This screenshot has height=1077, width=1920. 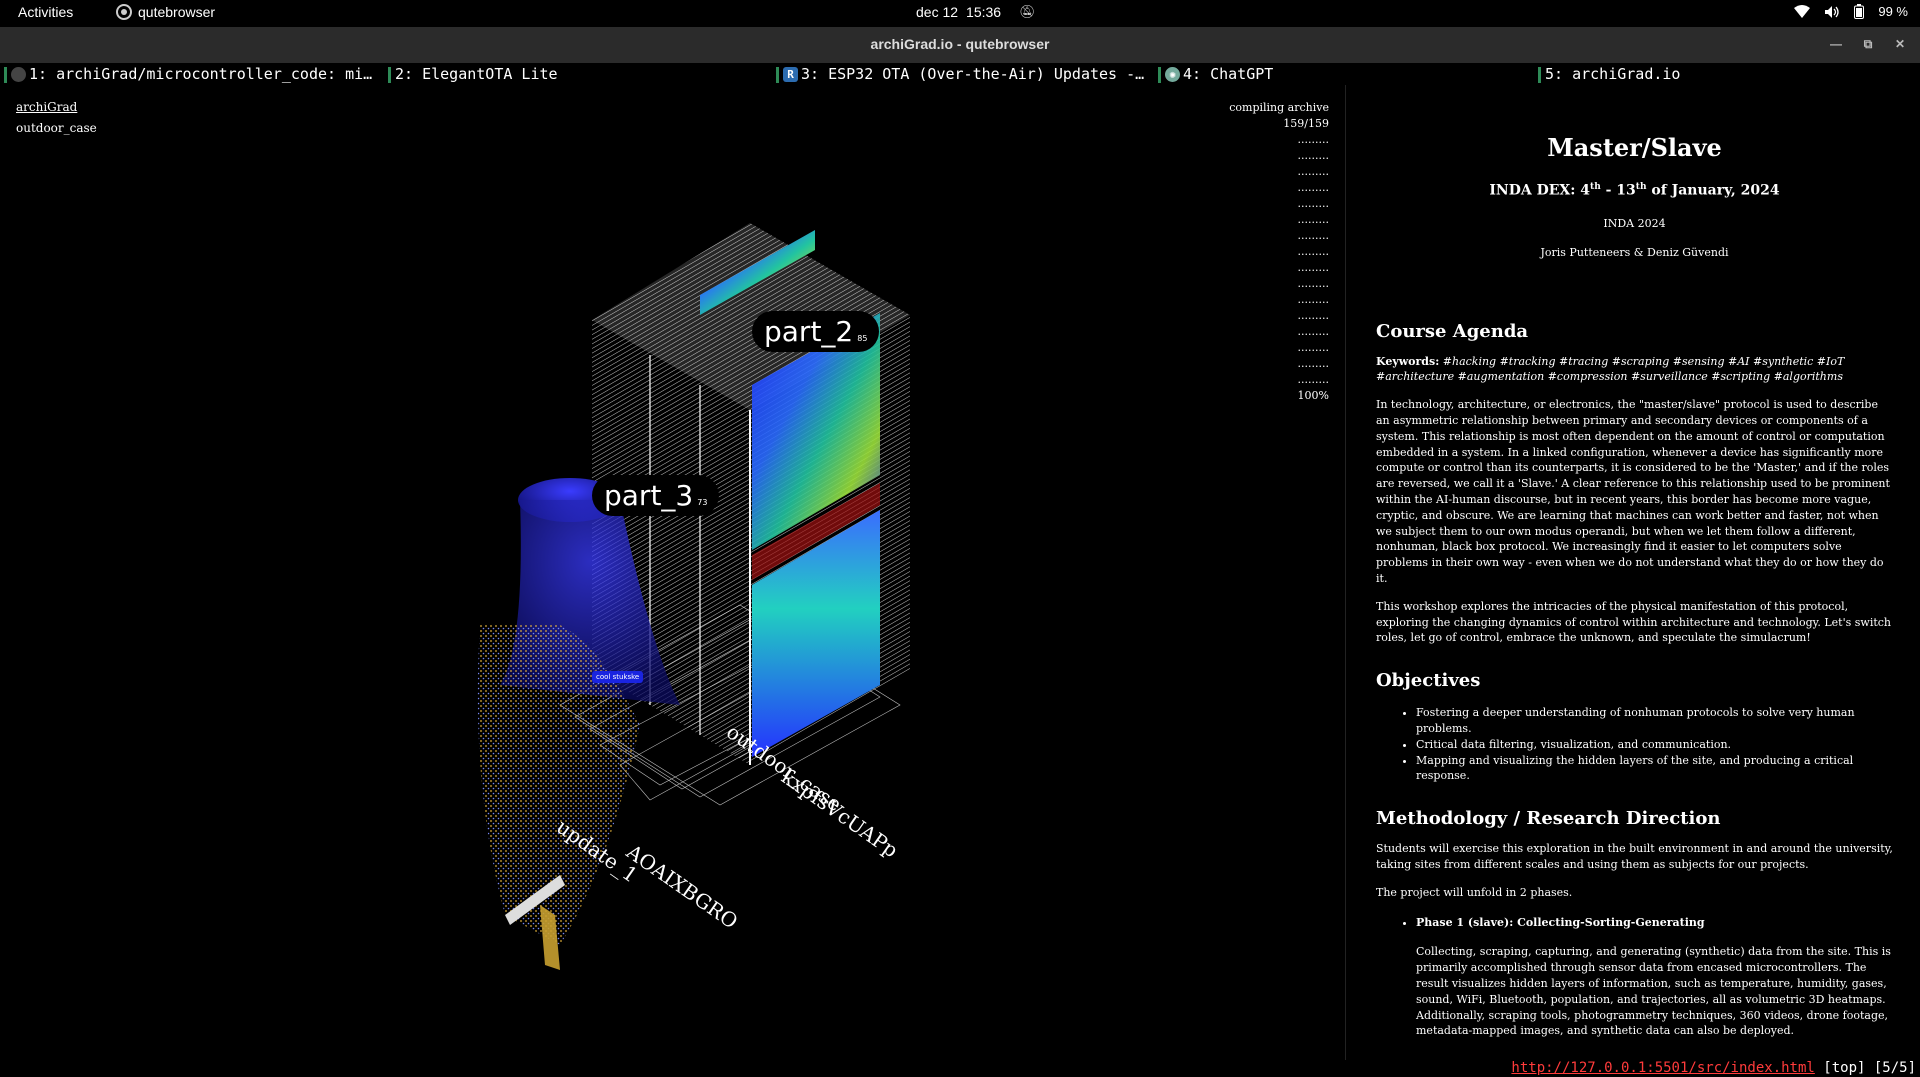 I want to click on article-subtitle: INDA DEX: 4th - 13th of January, 2024, so click(x=1634, y=190).